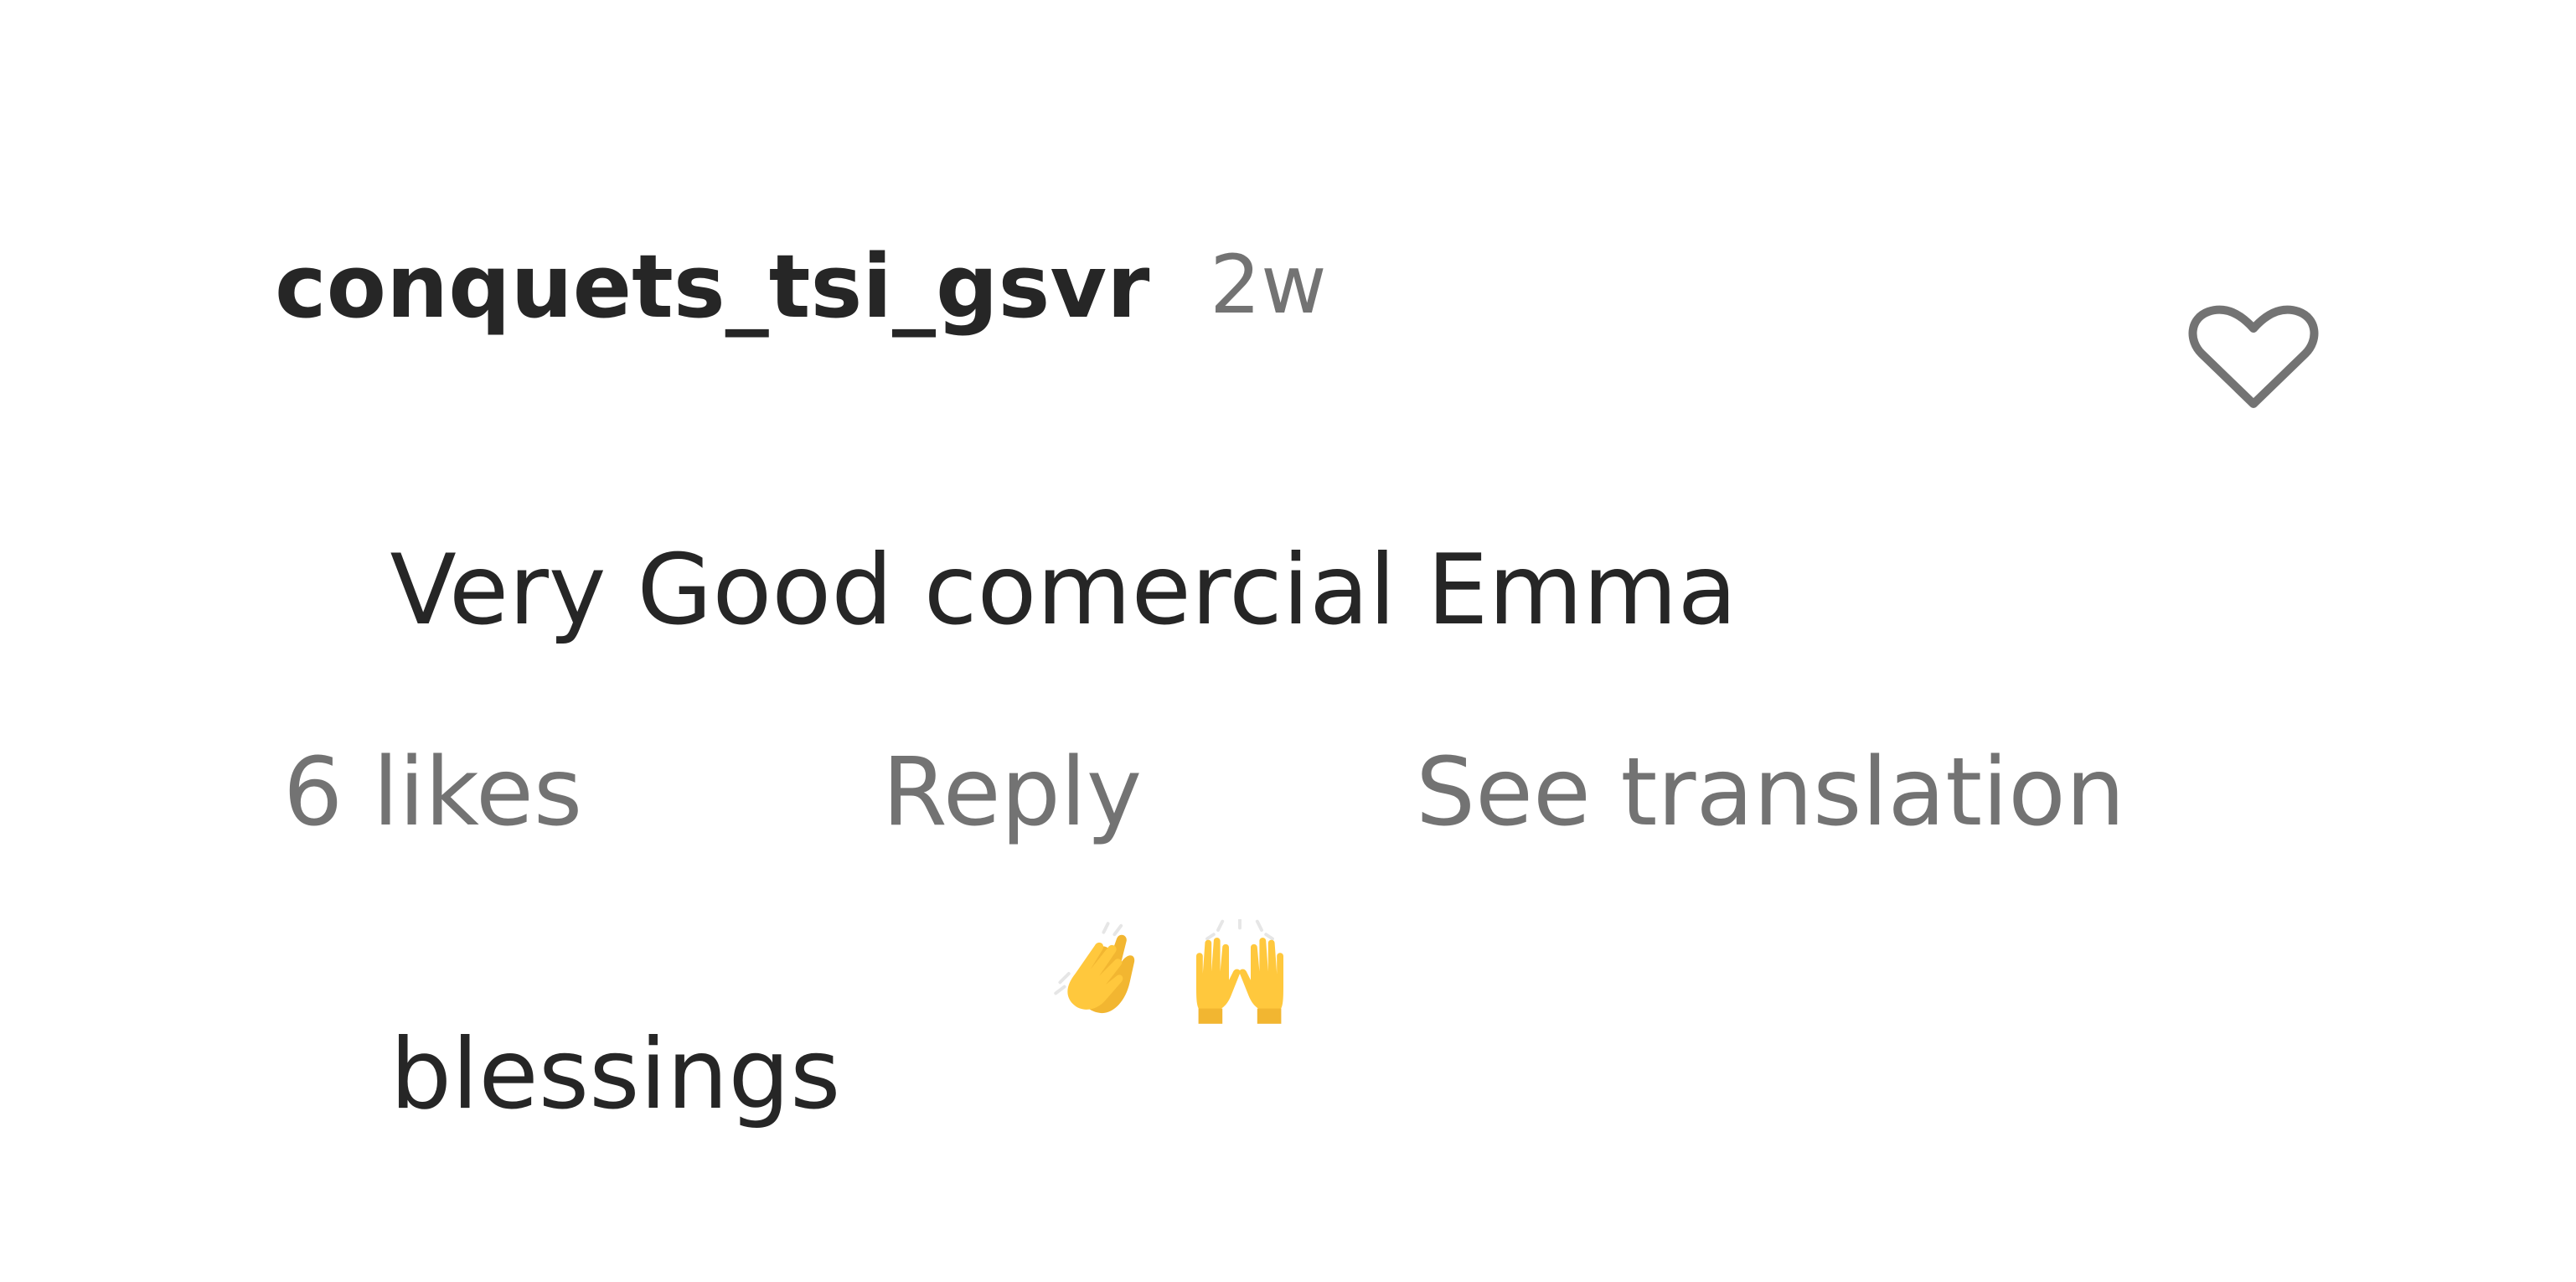 This screenshot has height=1282, width=2576. What do you see at coordinates (1268, 285) in the screenshot?
I see `comment-timestamp: 2w` at bounding box center [1268, 285].